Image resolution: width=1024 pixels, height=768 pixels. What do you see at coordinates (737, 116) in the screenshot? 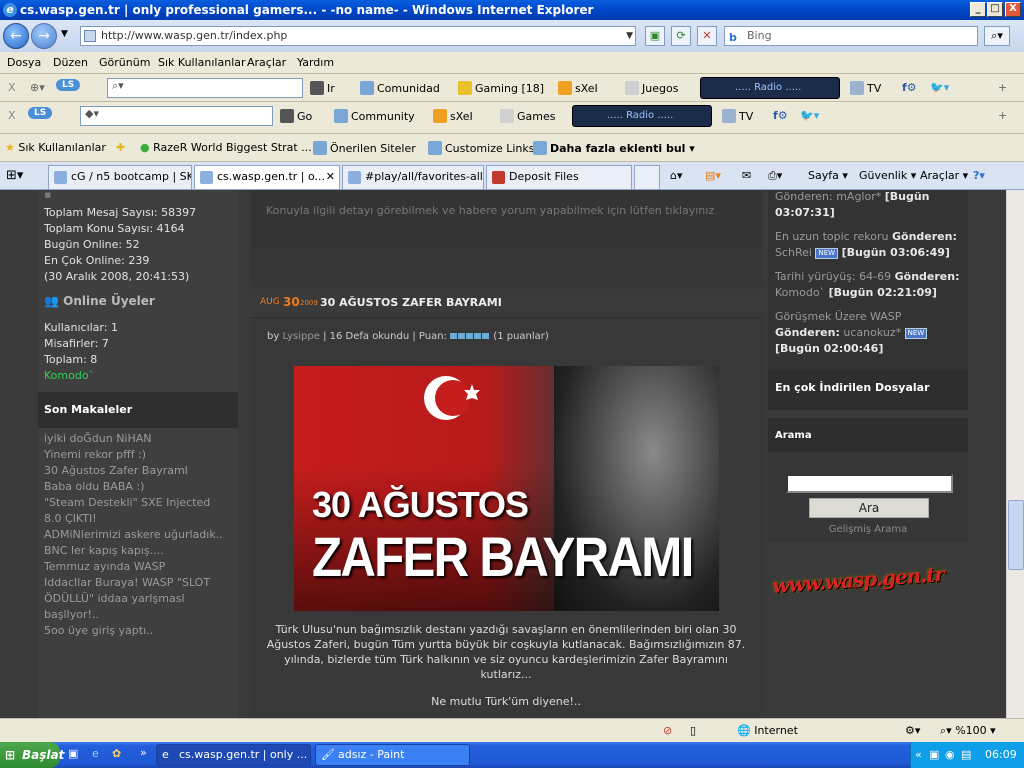
I see `tv2-button: TV` at bounding box center [737, 116].